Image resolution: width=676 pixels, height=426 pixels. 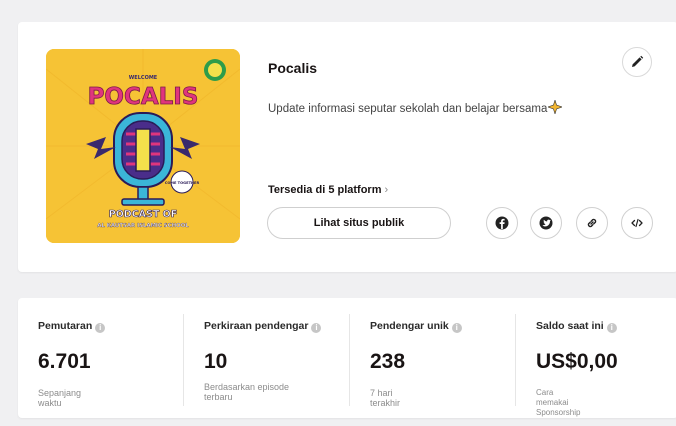 What do you see at coordinates (388, 361) in the screenshot?
I see `stat-value: 238` at bounding box center [388, 361].